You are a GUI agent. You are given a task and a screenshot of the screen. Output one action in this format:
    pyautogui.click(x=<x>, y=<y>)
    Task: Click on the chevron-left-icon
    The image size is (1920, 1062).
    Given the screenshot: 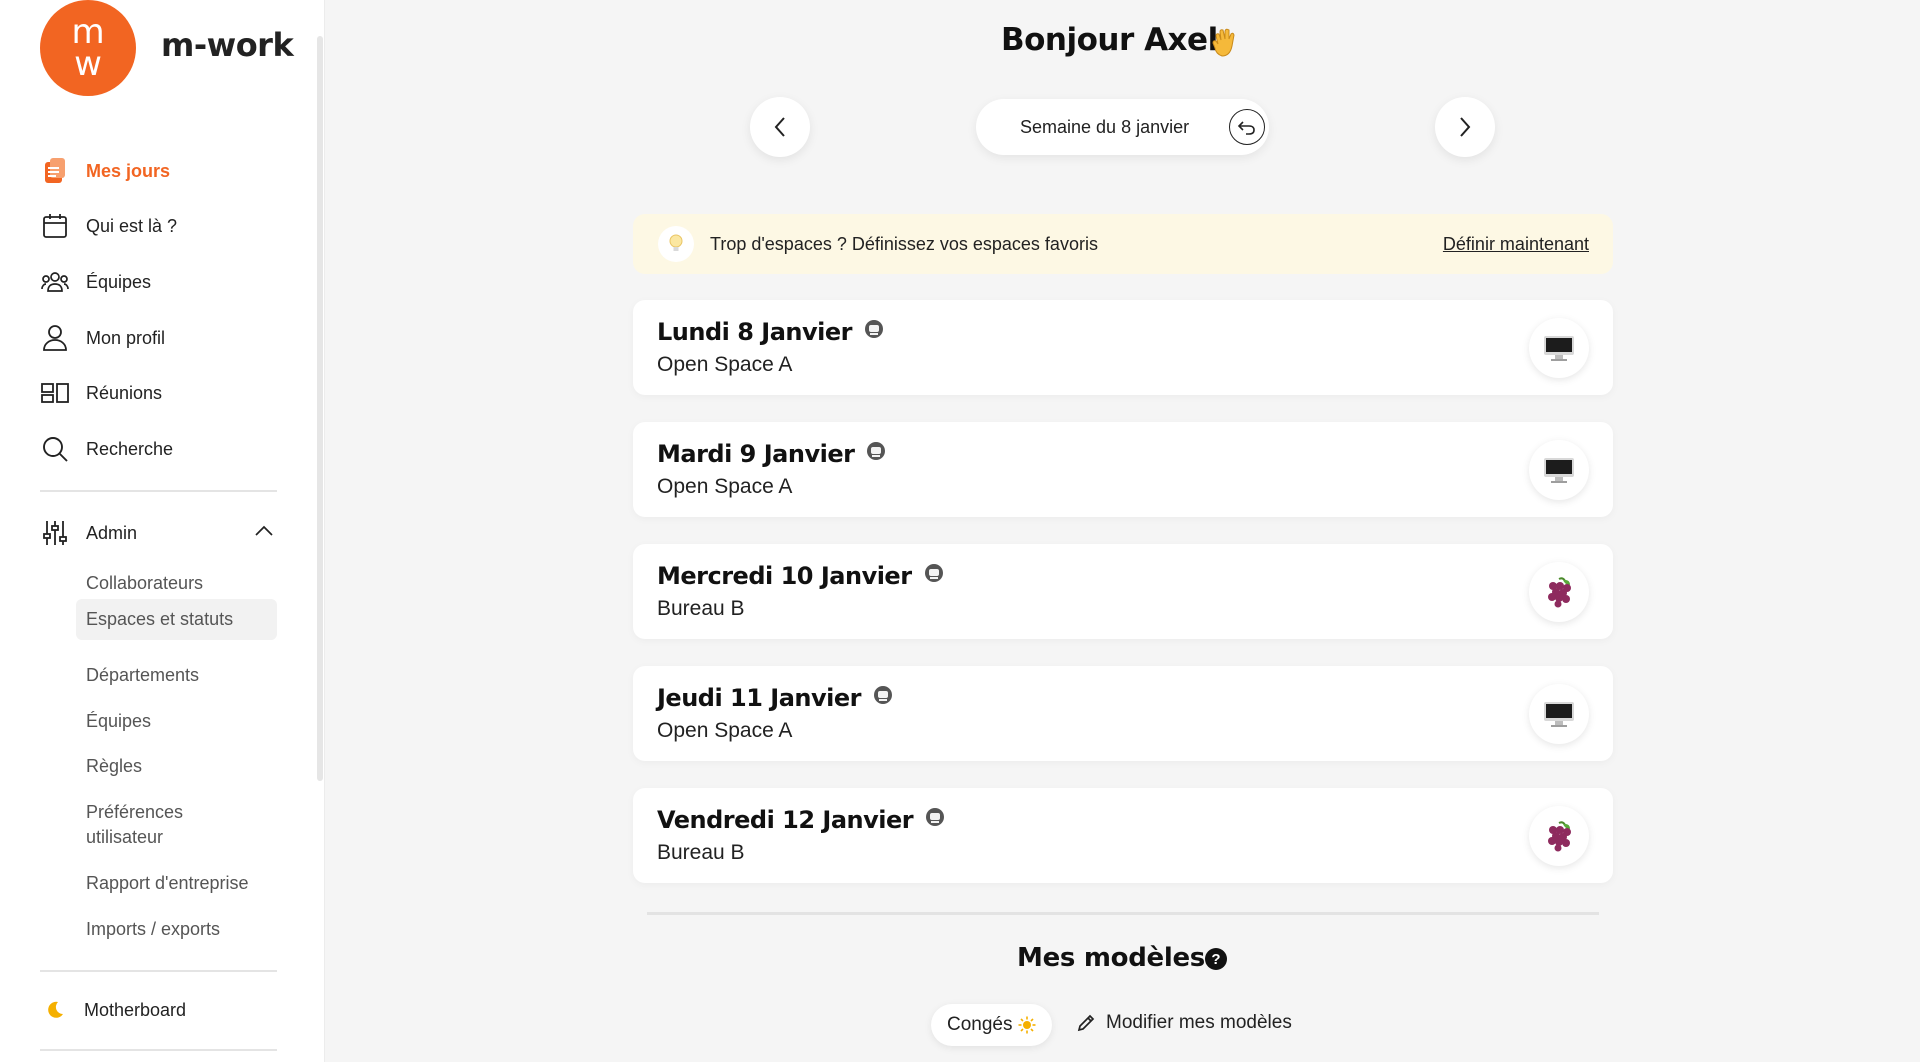 What is the action you would take?
    pyautogui.click(x=779, y=127)
    